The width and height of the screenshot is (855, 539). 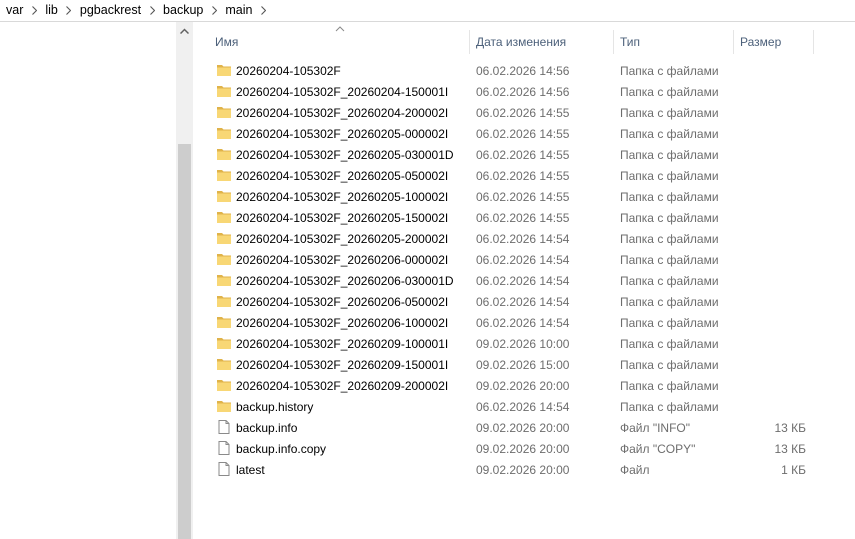 I want to click on sort-ascending-icon, so click(x=340, y=29).